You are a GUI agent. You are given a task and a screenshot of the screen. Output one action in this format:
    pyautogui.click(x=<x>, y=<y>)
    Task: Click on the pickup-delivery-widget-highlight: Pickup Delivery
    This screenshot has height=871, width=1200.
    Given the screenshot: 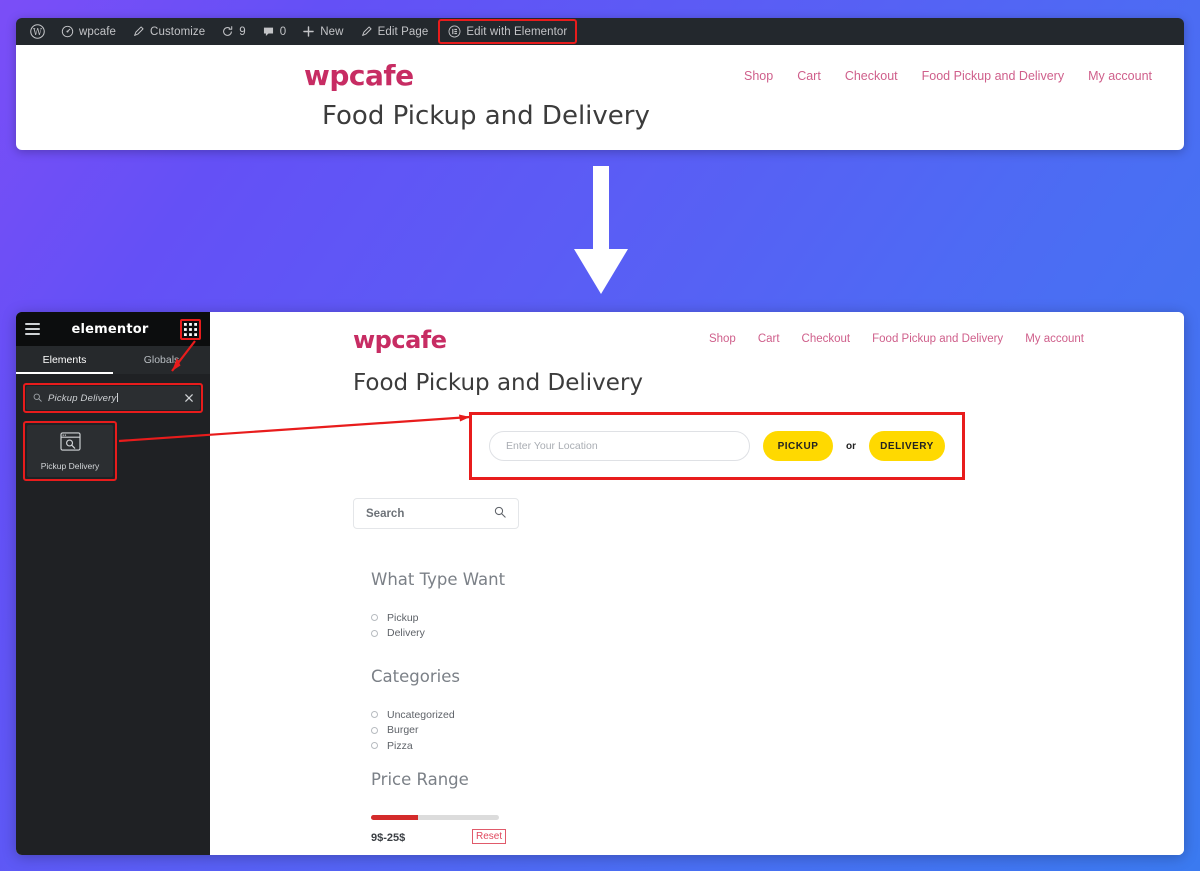 What is the action you would take?
    pyautogui.click(x=70, y=451)
    